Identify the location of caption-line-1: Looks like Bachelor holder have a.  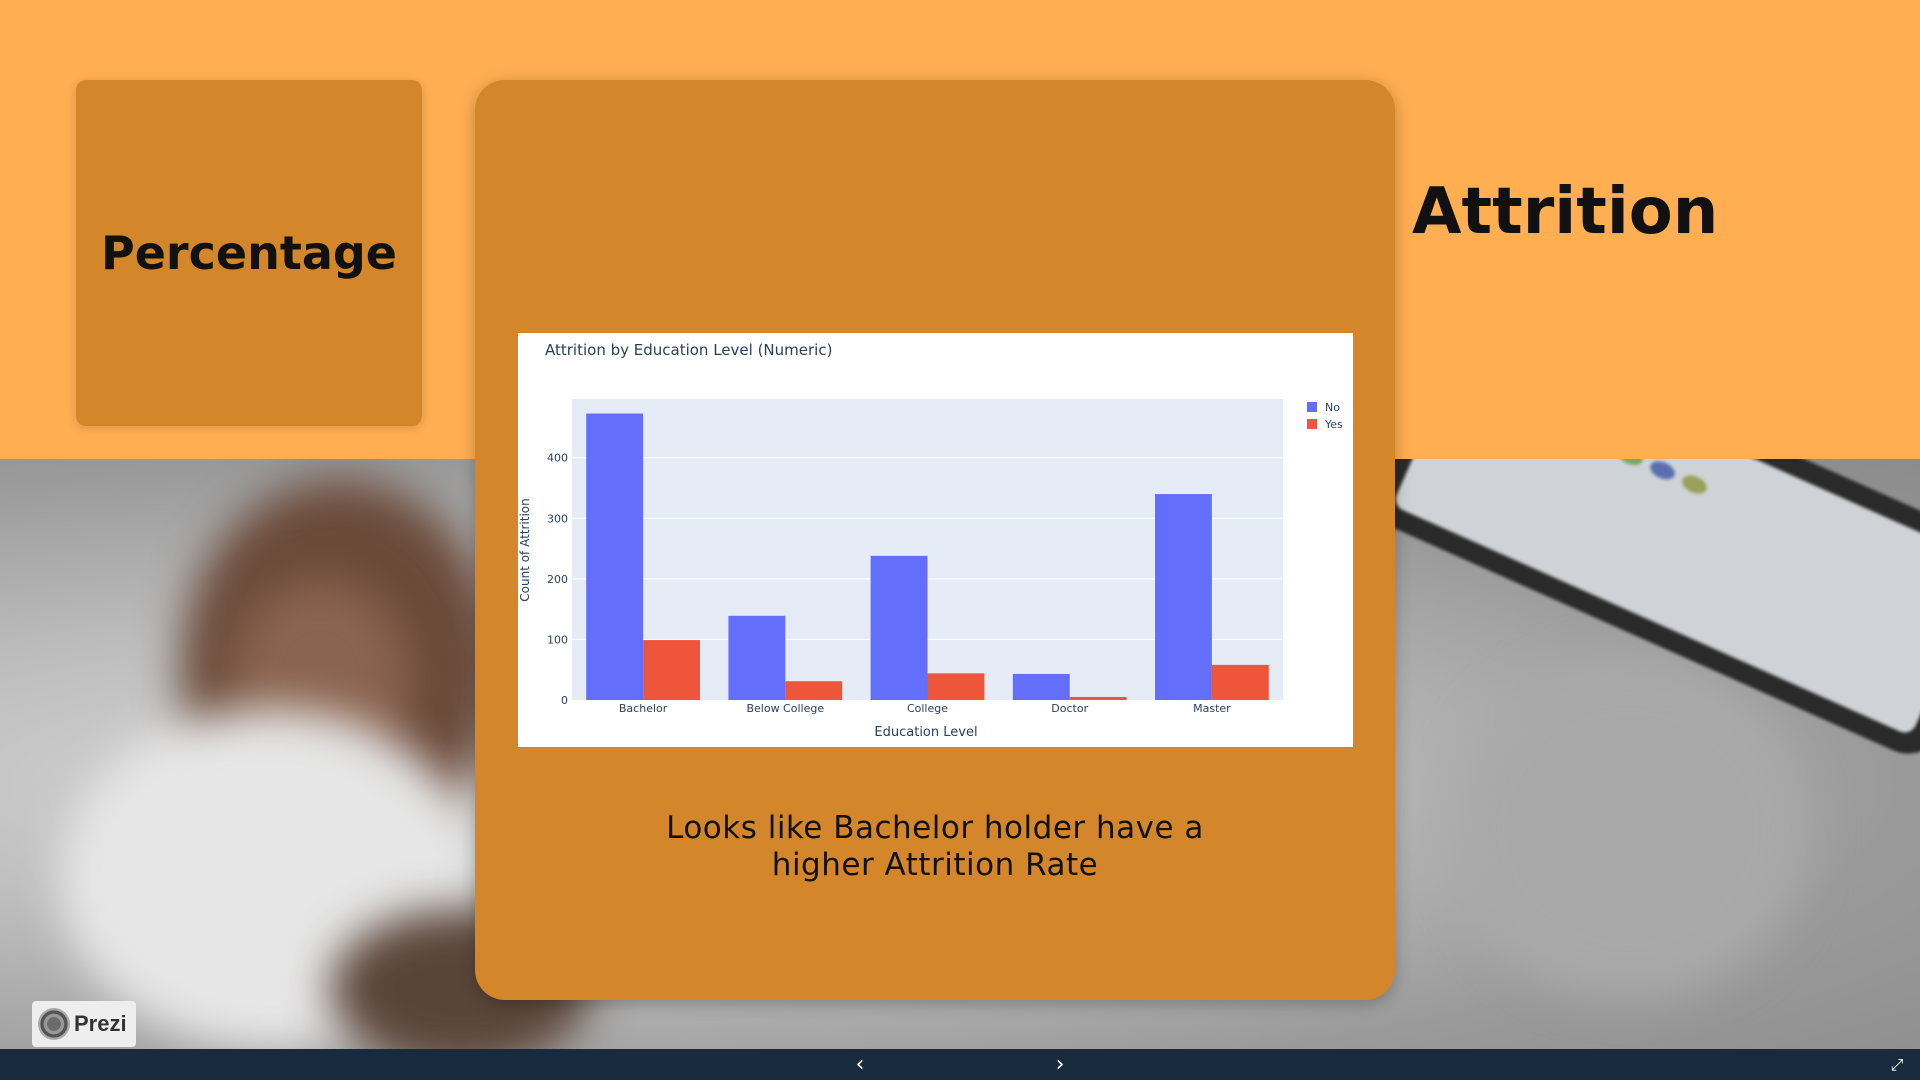
(935, 828).